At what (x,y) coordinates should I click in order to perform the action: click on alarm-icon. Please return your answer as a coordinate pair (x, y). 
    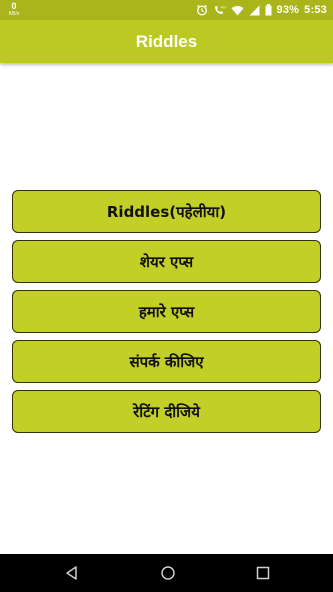
    Looking at the image, I should click on (202, 10).